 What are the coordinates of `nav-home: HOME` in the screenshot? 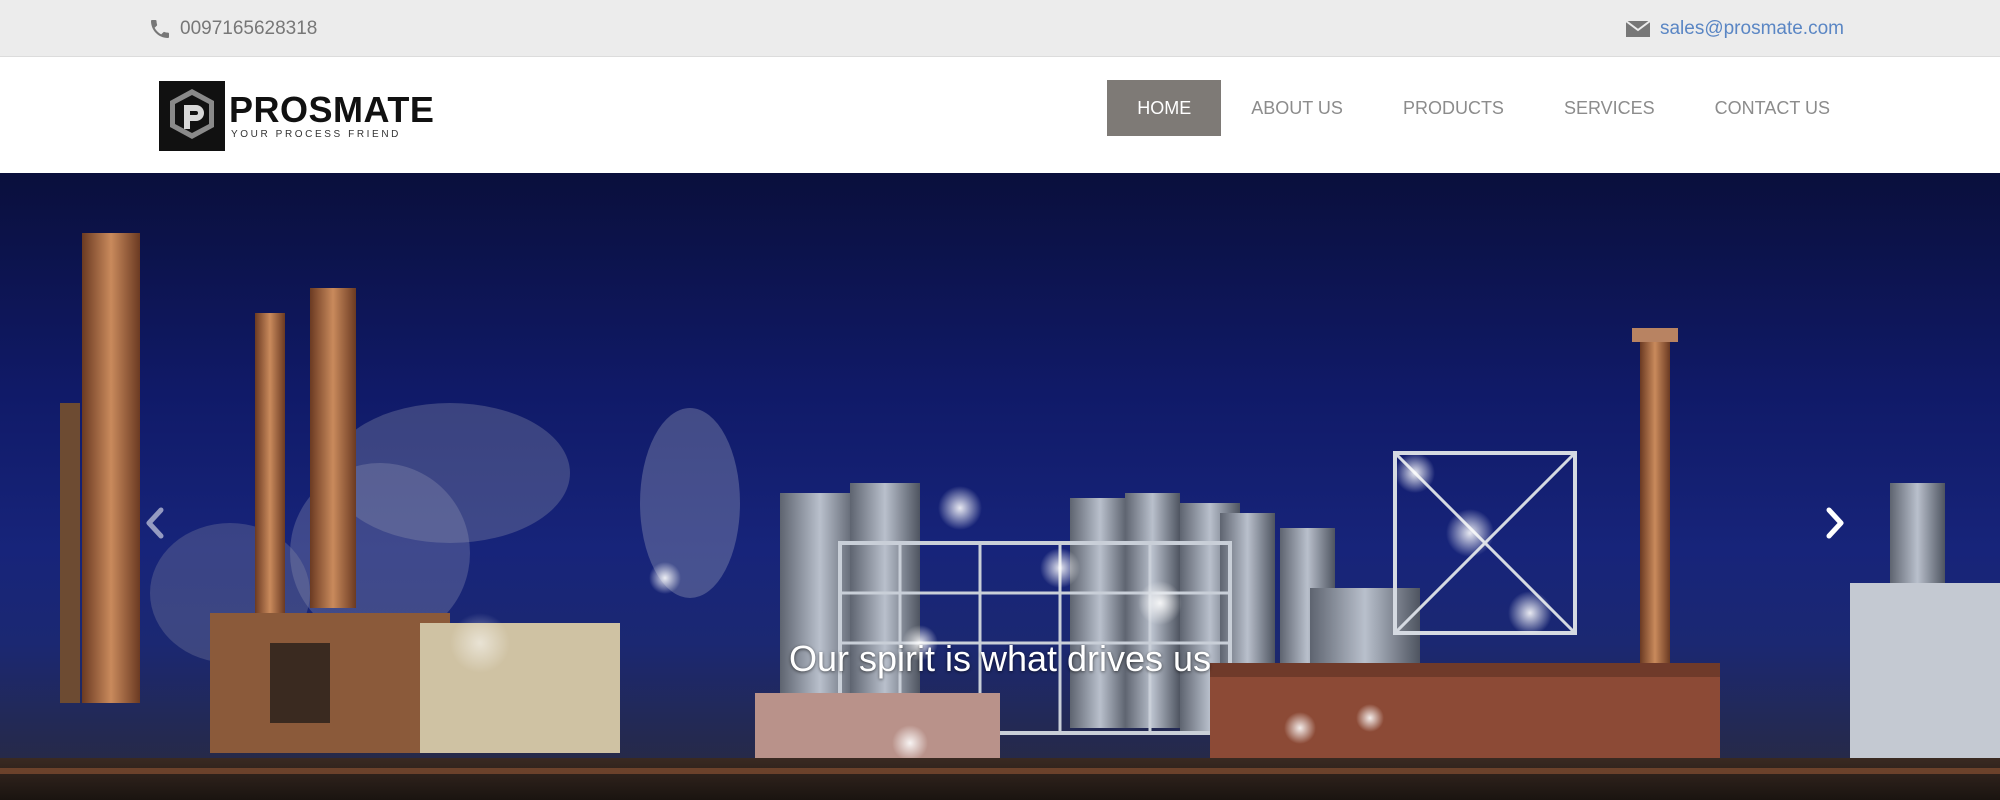 It's located at (1164, 108).